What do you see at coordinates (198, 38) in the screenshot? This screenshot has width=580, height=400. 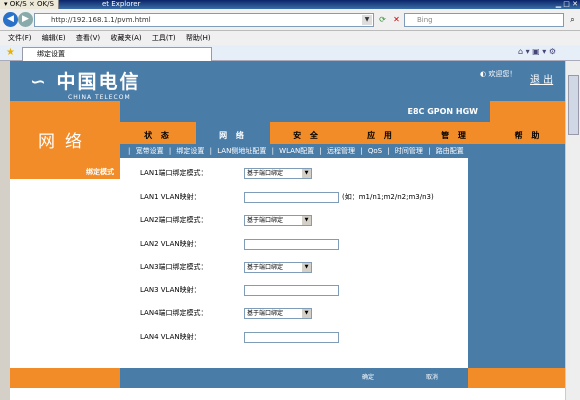 I see `menu-help: 帮助(H)` at bounding box center [198, 38].